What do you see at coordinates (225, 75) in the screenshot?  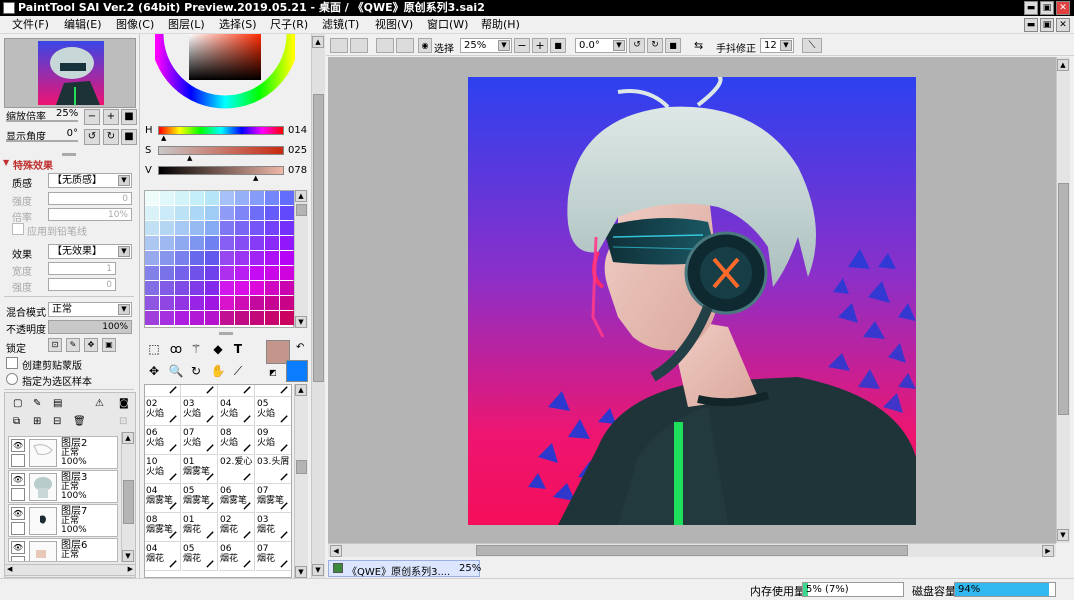 I see `color-wheel` at bounding box center [225, 75].